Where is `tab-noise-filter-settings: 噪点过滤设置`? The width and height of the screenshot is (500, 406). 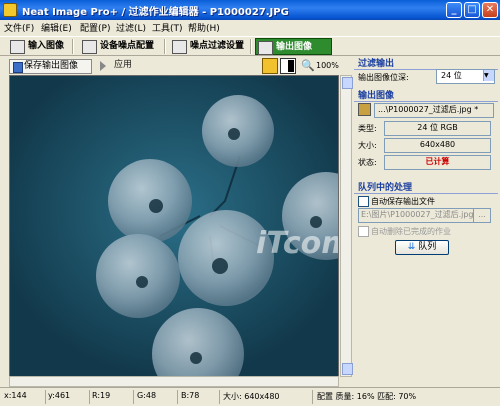 tab-noise-filter-settings: 噪点过滤设置 is located at coordinates (207, 46).